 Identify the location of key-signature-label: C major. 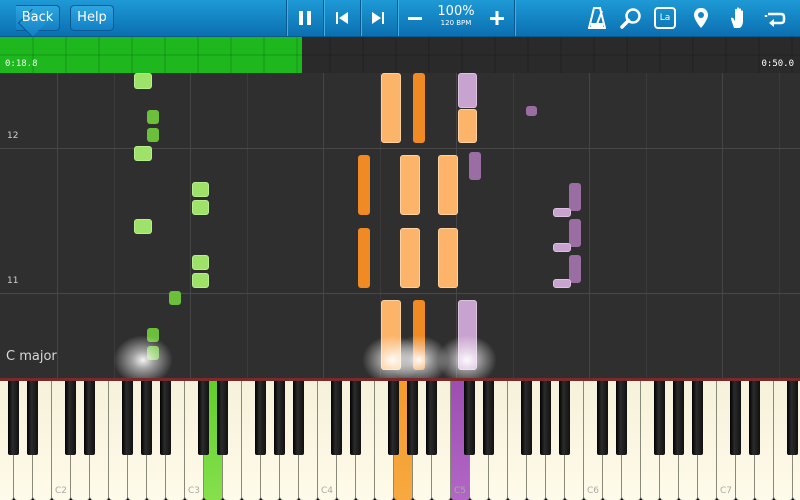
(31, 356).